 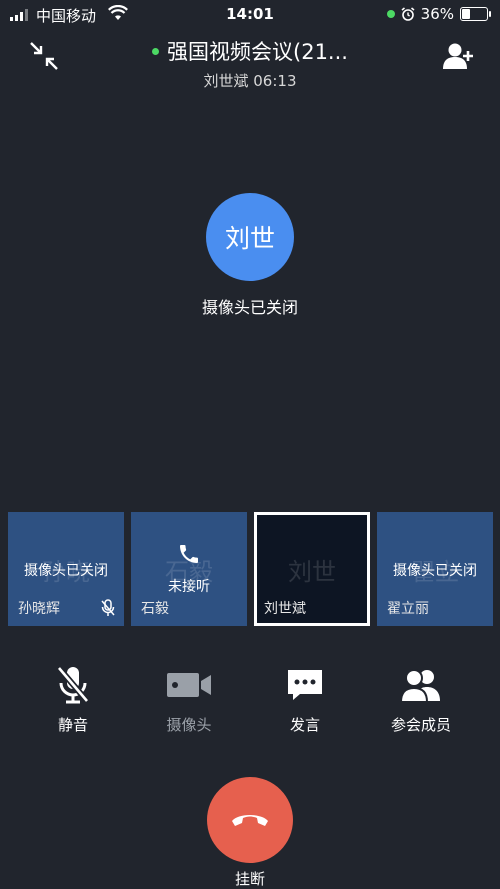 What do you see at coordinates (189, 587) in the screenshot?
I see `tile-status: 未接听` at bounding box center [189, 587].